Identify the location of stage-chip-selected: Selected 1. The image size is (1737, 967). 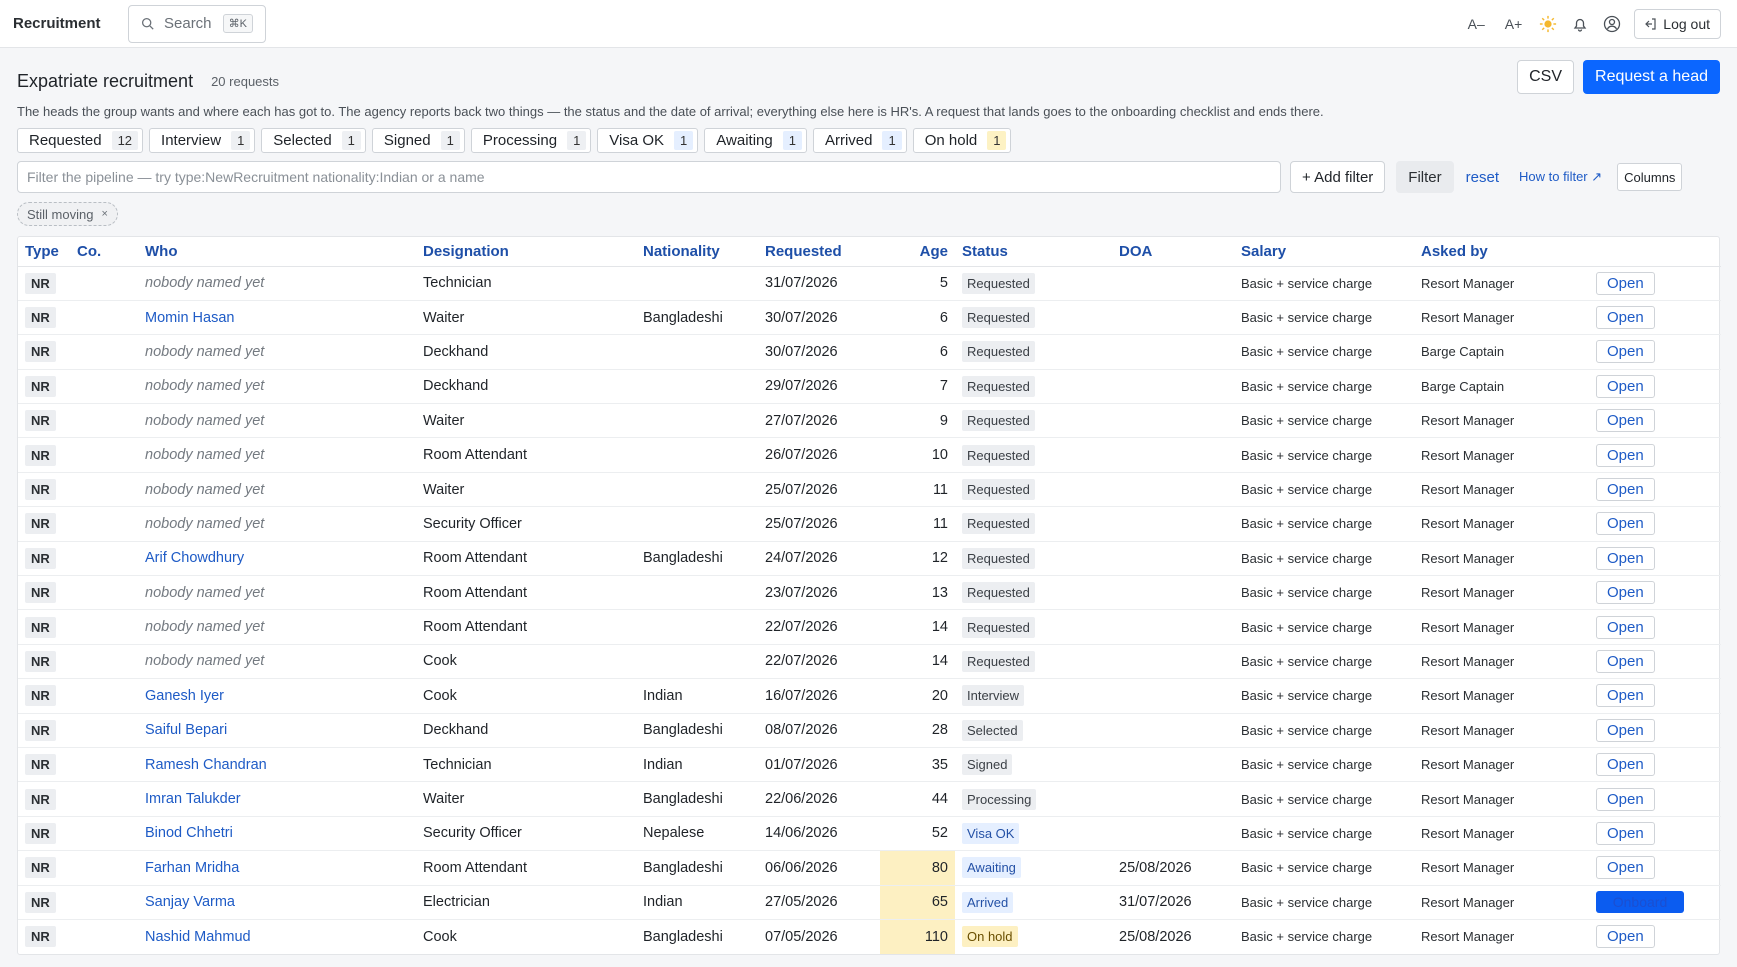
(313, 140).